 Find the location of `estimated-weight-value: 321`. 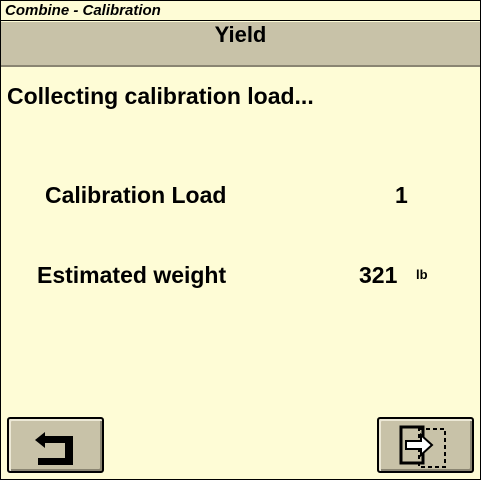

estimated-weight-value: 321 is located at coordinates (378, 275).